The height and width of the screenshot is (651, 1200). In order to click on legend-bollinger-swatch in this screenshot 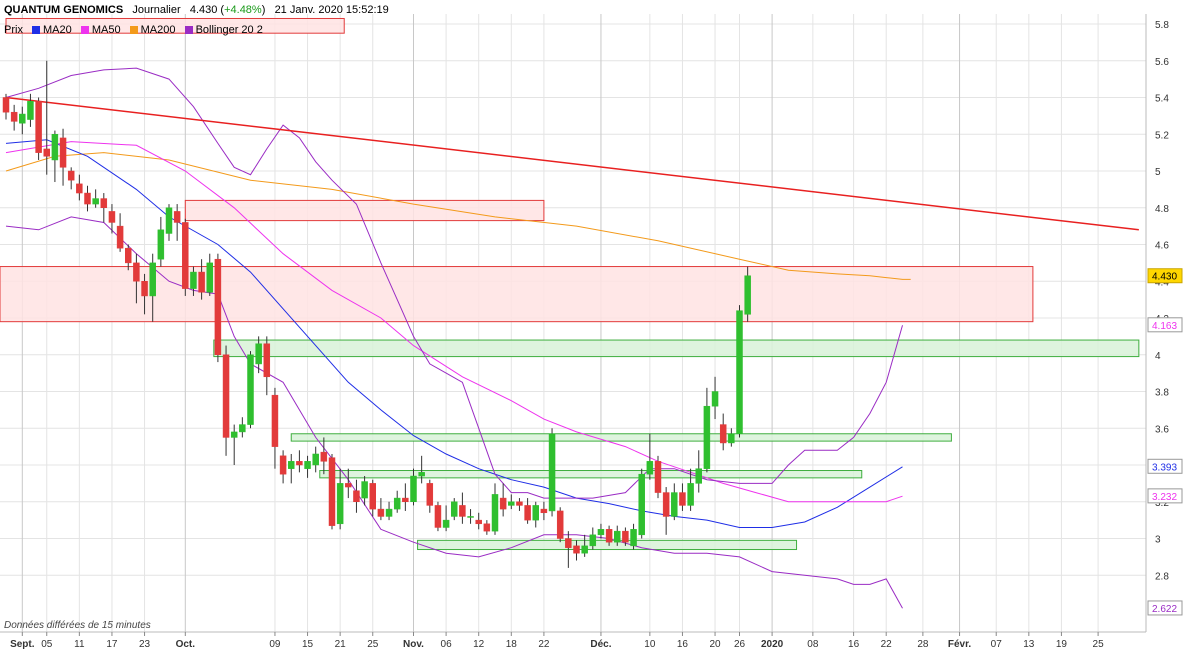, I will do `click(188, 30)`.